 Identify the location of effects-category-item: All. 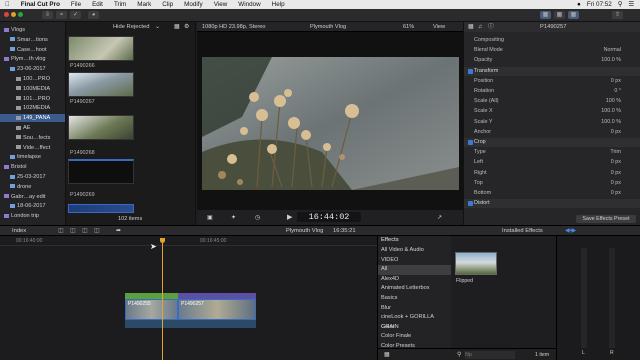
(415, 270).